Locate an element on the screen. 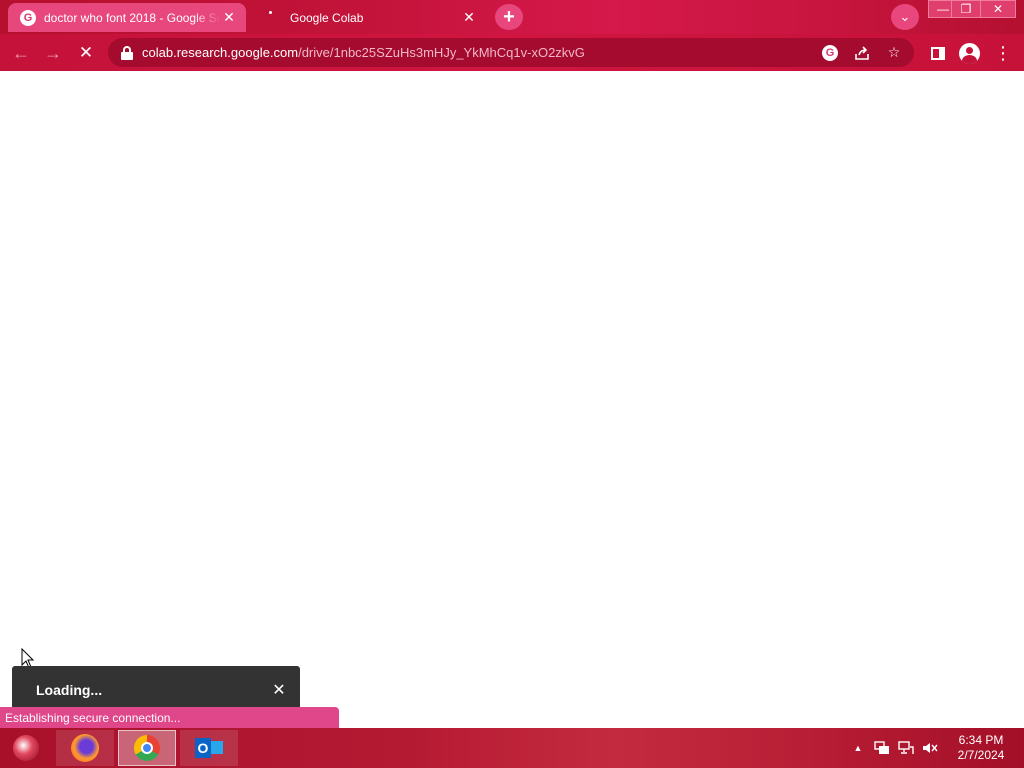 Image resolution: width=1024 pixels, height=768 pixels. start-logo-icon is located at coordinates (26, 748).